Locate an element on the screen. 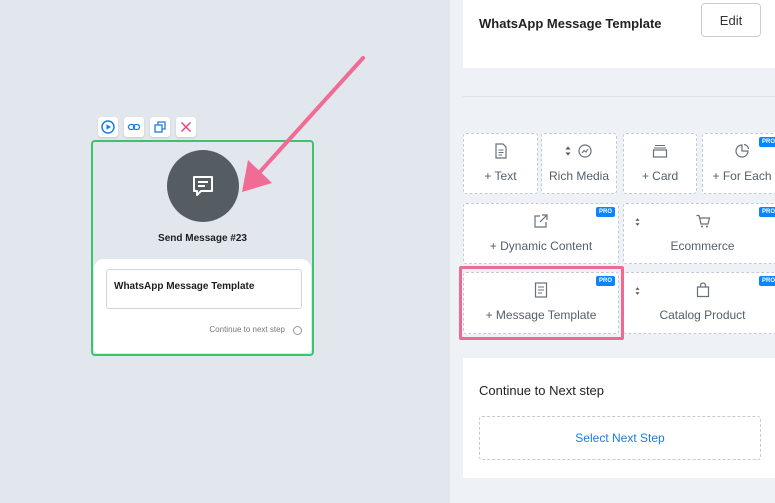  copy-icon is located at coordinates (160, 127).